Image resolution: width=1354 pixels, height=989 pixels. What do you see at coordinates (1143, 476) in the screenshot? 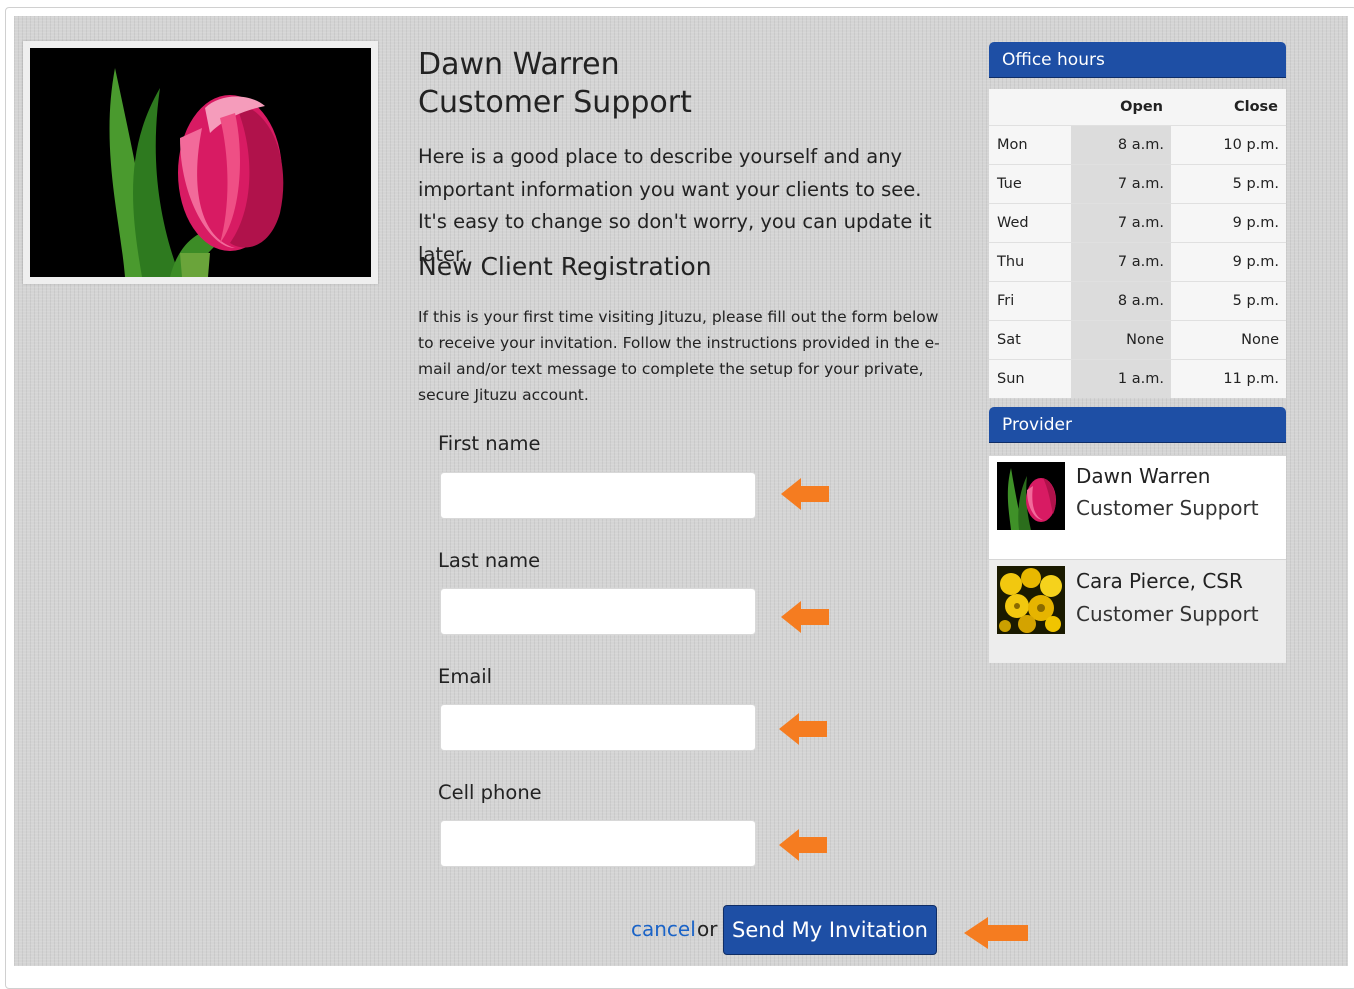
I see `provider-name: Dawn Warren` at bounding box center [1143, 476].